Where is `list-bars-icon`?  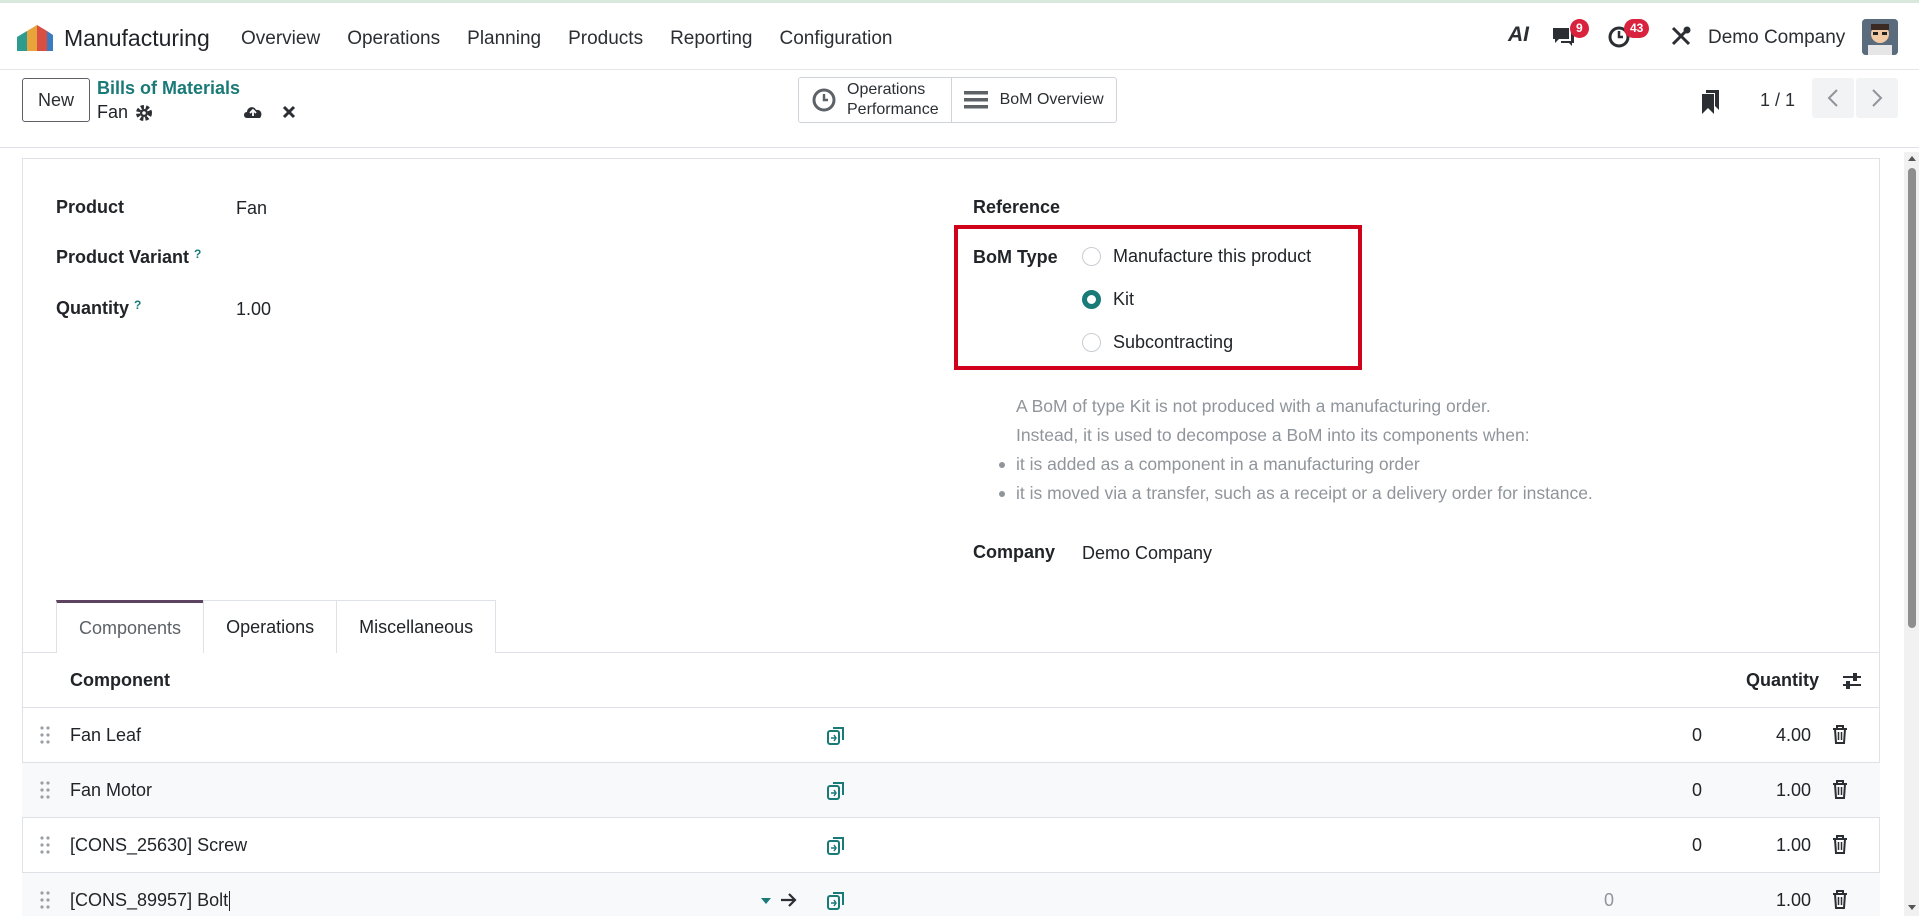
list-bars-icon is located at coordinates (975, 100).